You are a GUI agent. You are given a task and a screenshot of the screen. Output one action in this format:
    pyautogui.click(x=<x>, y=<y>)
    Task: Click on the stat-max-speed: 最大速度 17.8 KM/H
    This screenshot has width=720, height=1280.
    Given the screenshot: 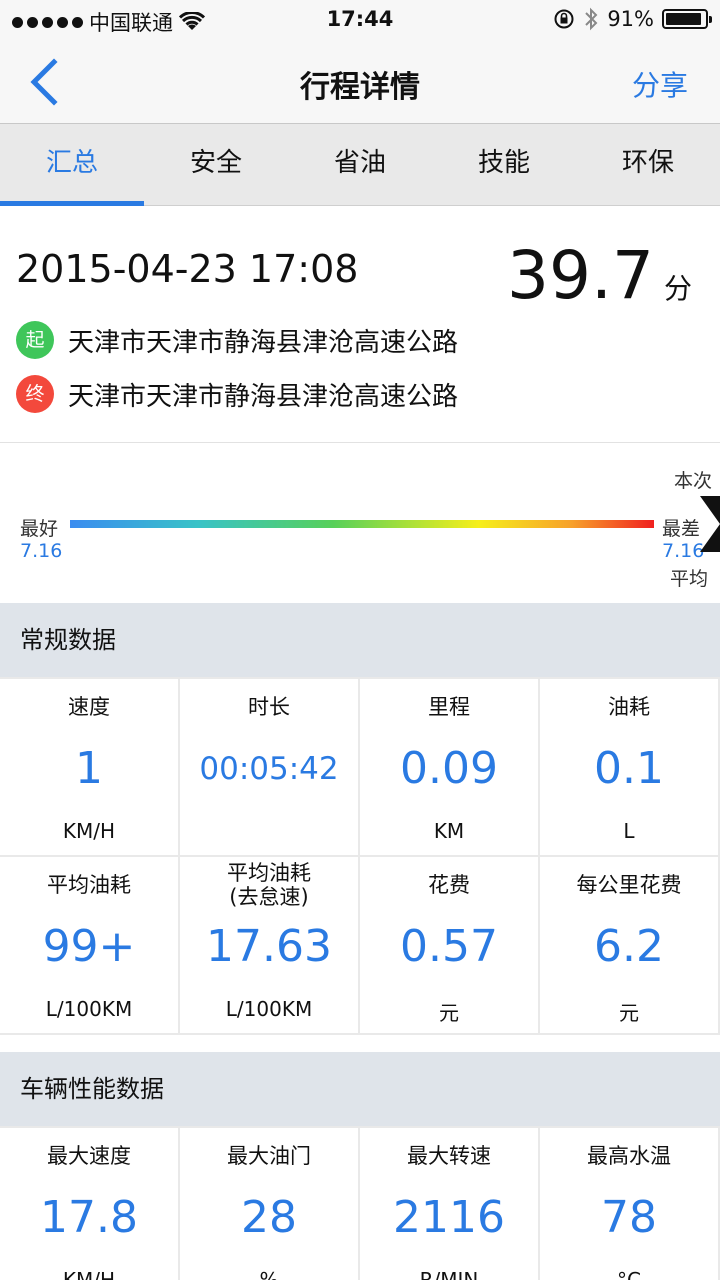 What is the action you would take?
    pyautogui.click(x=89, y=1204)
    